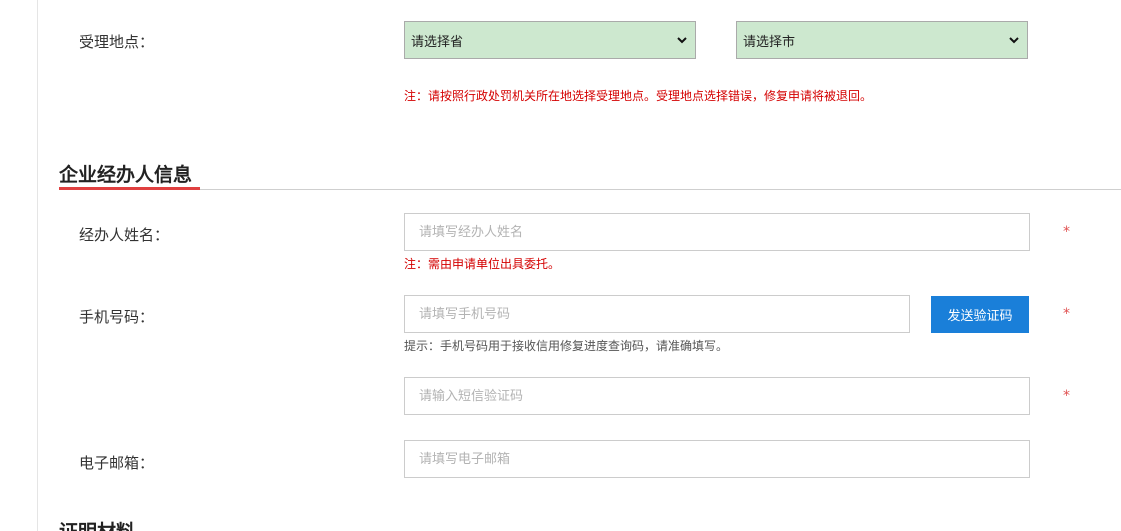  I want to click on phone-hint: 提示：手机号码用于接收信用修复进度查询码，请准确填写。, so click(566, 346).